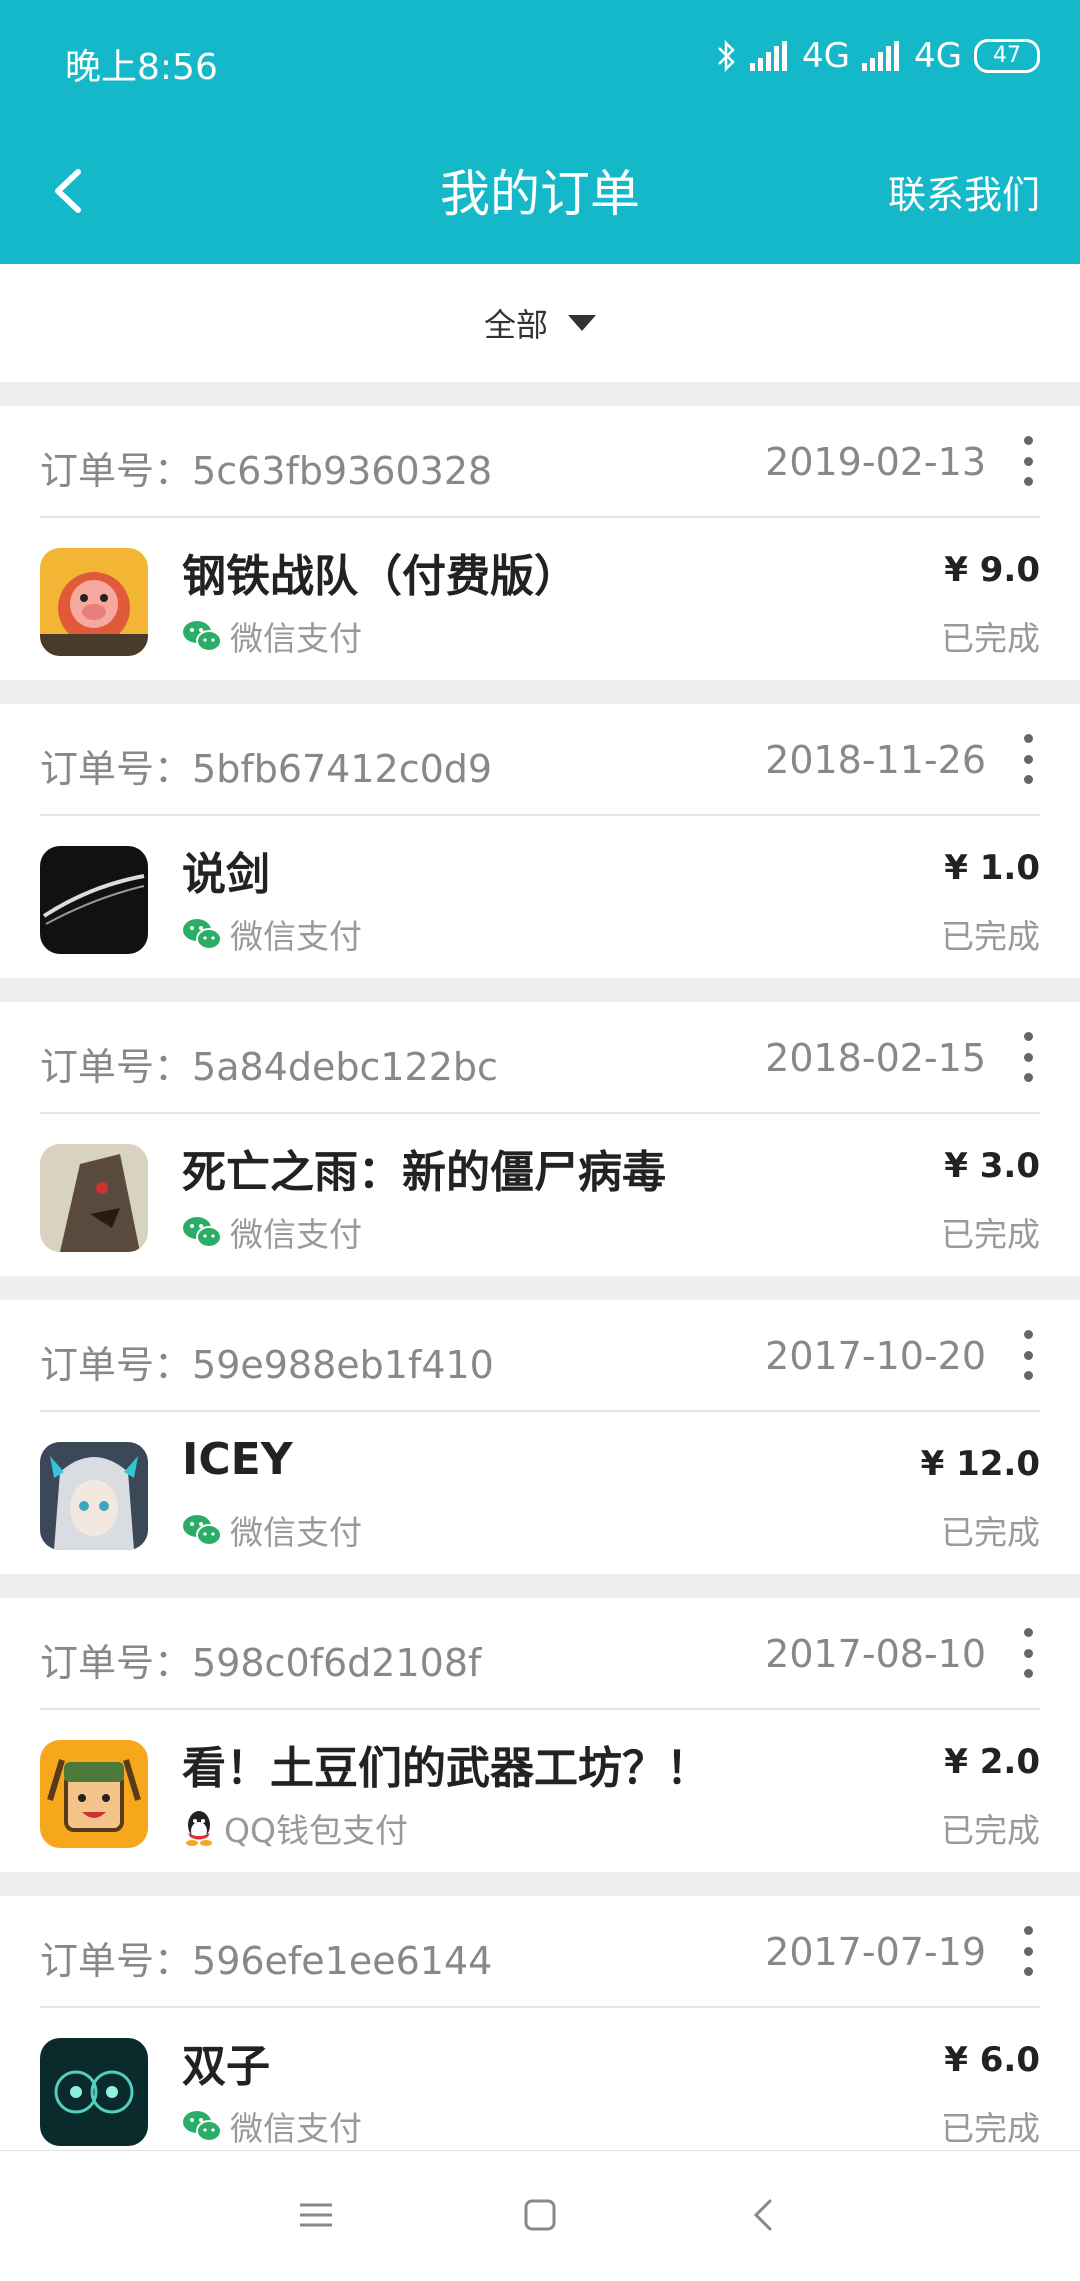  I want to click on qq-icon, so click(199, 1828).